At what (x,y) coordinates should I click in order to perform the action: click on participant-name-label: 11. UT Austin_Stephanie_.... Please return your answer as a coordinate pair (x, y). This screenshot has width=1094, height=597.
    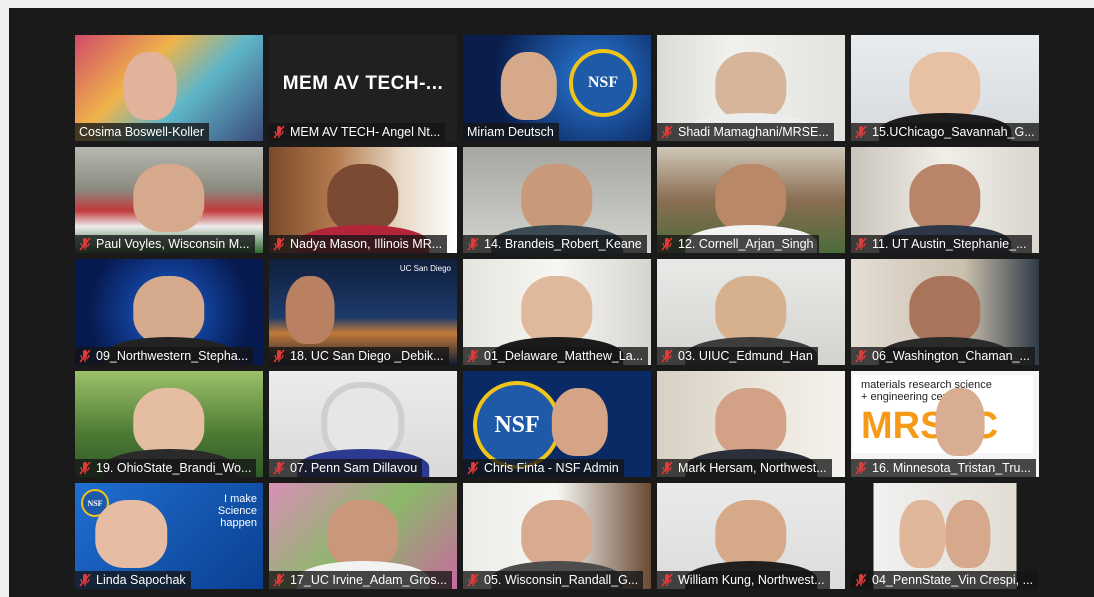
    Looking at the image, I should click on (941, 244).